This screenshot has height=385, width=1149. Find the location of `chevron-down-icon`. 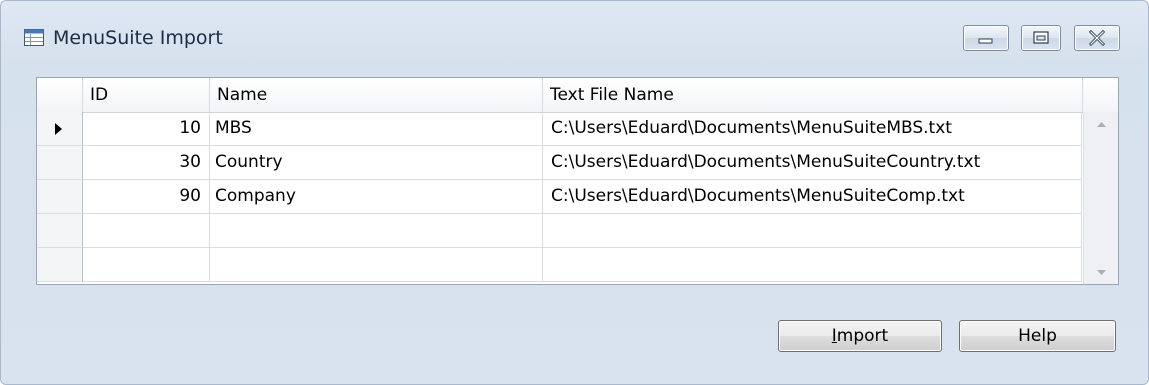

chevron-down-icon is located at coordinates (1101, 272).